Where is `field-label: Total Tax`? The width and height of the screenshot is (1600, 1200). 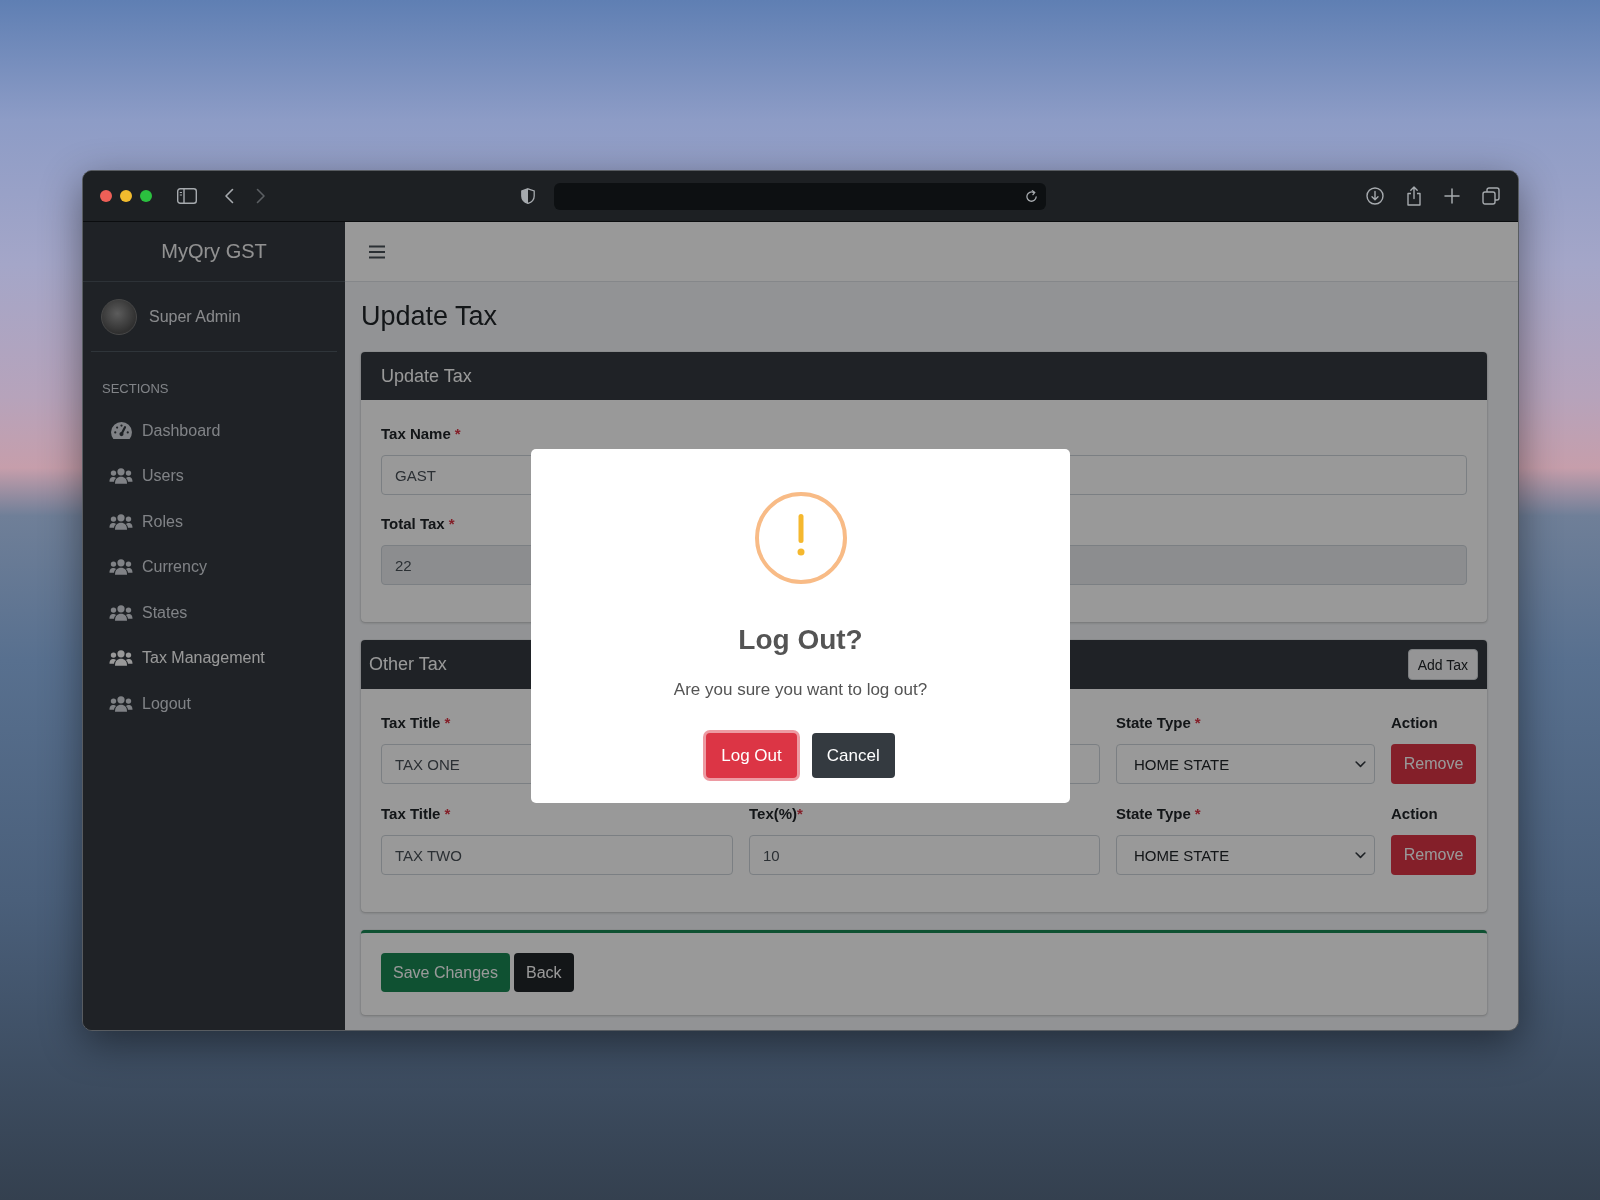
field-label: Total Tax is located at coordinates (413, 523).